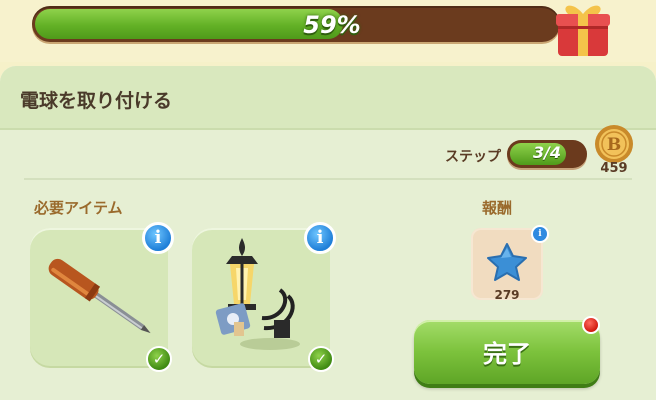 This screenshot has height=400, width=656. Describe the element at coordinates (497, 208) in the screenshot. I see `reward-label: 報酬` at that location.